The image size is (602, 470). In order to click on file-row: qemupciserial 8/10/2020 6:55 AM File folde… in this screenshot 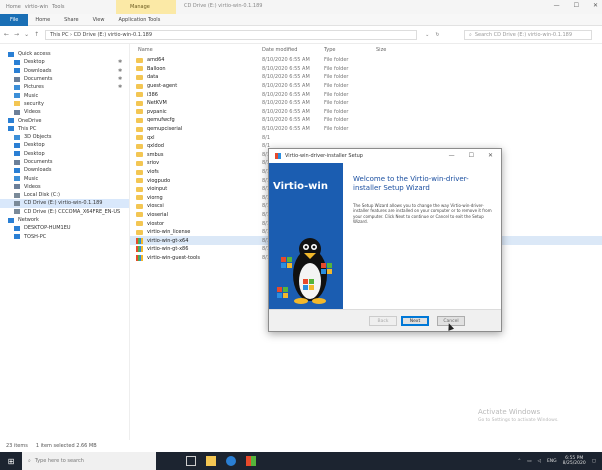, I will do `click(366, 129)`.